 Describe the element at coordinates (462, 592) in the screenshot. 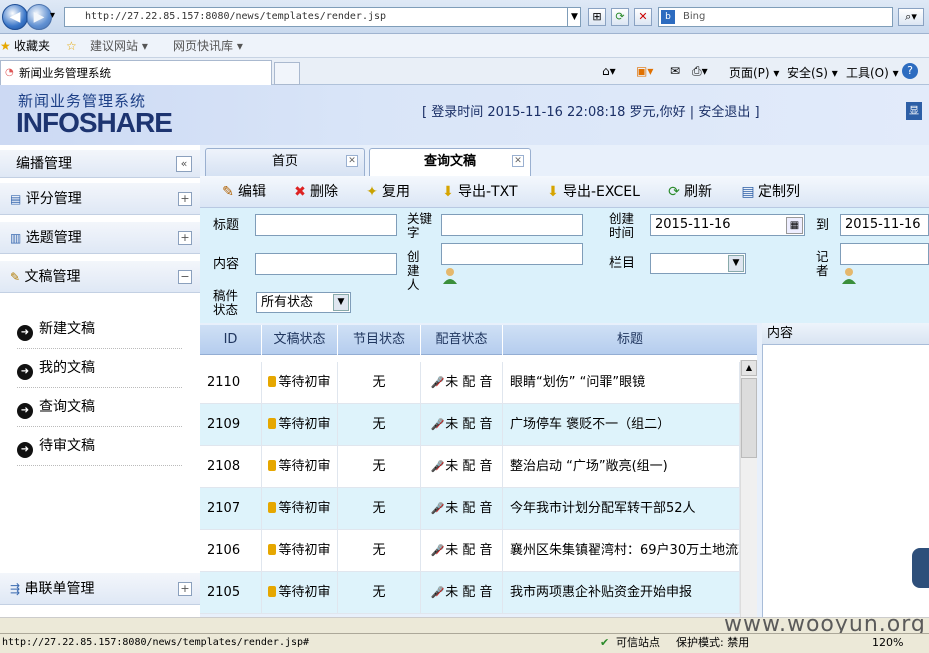

I see `cell-dub: 🎤̸未 配 音` at that location.